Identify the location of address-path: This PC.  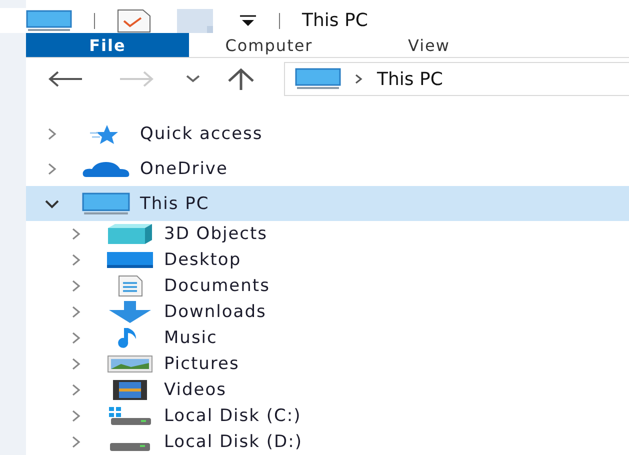
(410, 79).